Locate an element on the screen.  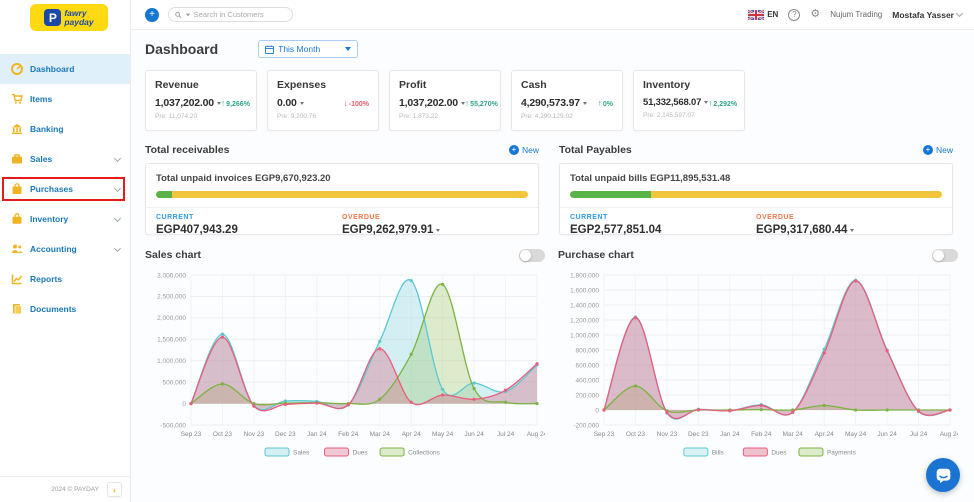
svg-text: Dues is located at coordinates (361, 453).